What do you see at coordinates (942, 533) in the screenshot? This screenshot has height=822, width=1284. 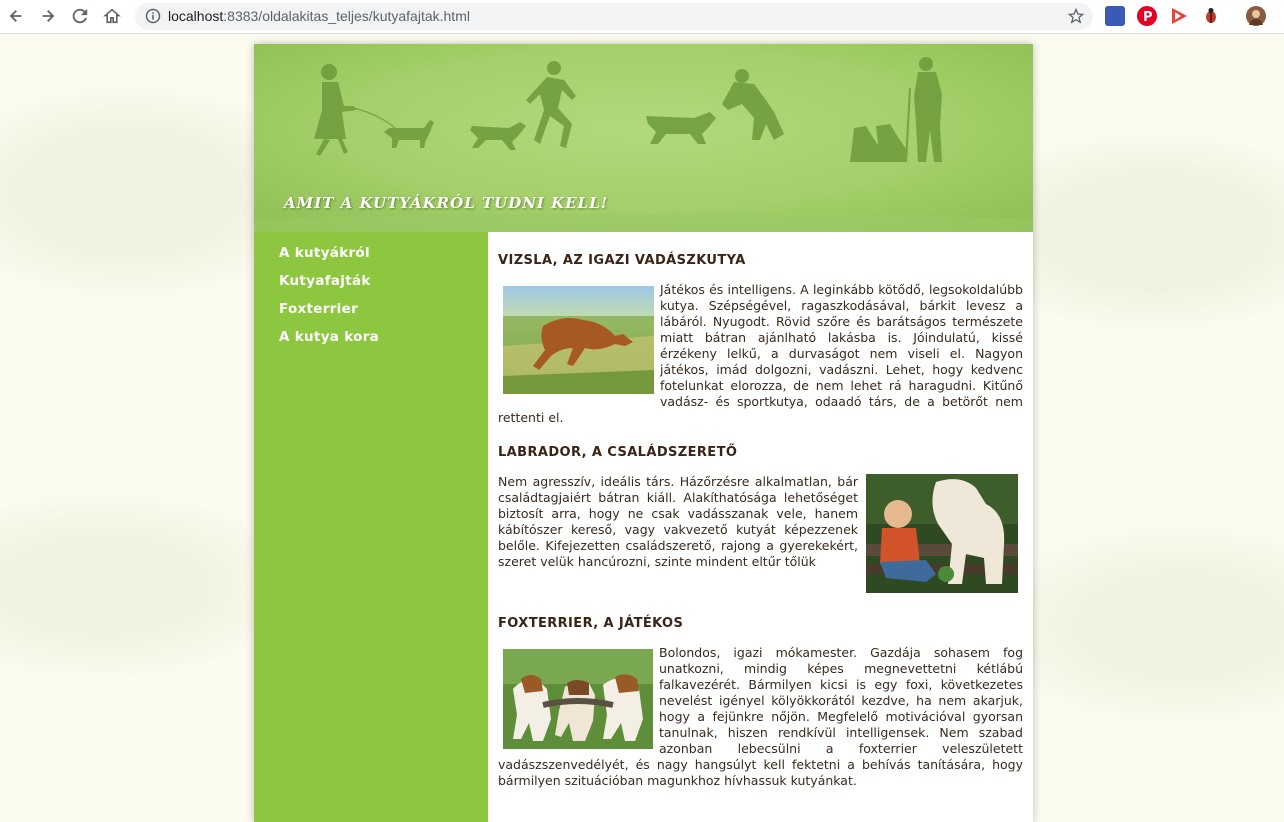 I see `labrador-photo` at bounding box center [942, 533].